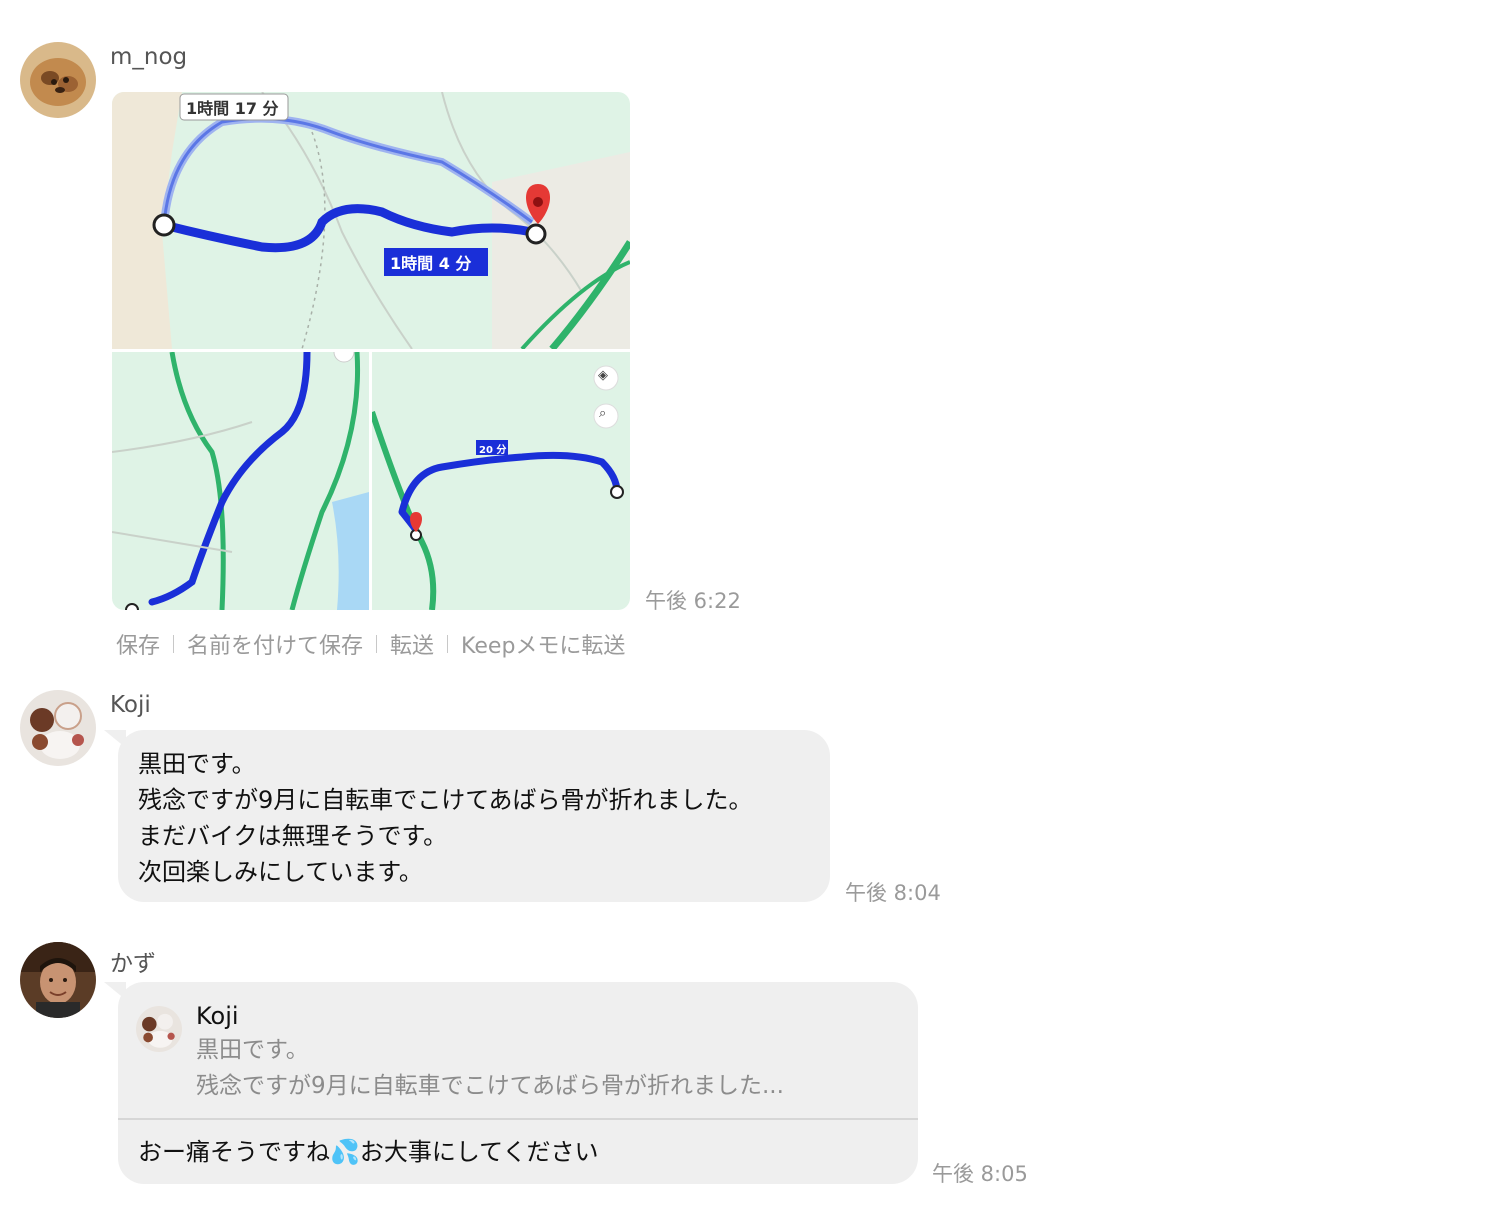  What do you see at coordinates (138, 644) in the screenshot?
I see `save-button: 保存` at bounding box center [138, 644].